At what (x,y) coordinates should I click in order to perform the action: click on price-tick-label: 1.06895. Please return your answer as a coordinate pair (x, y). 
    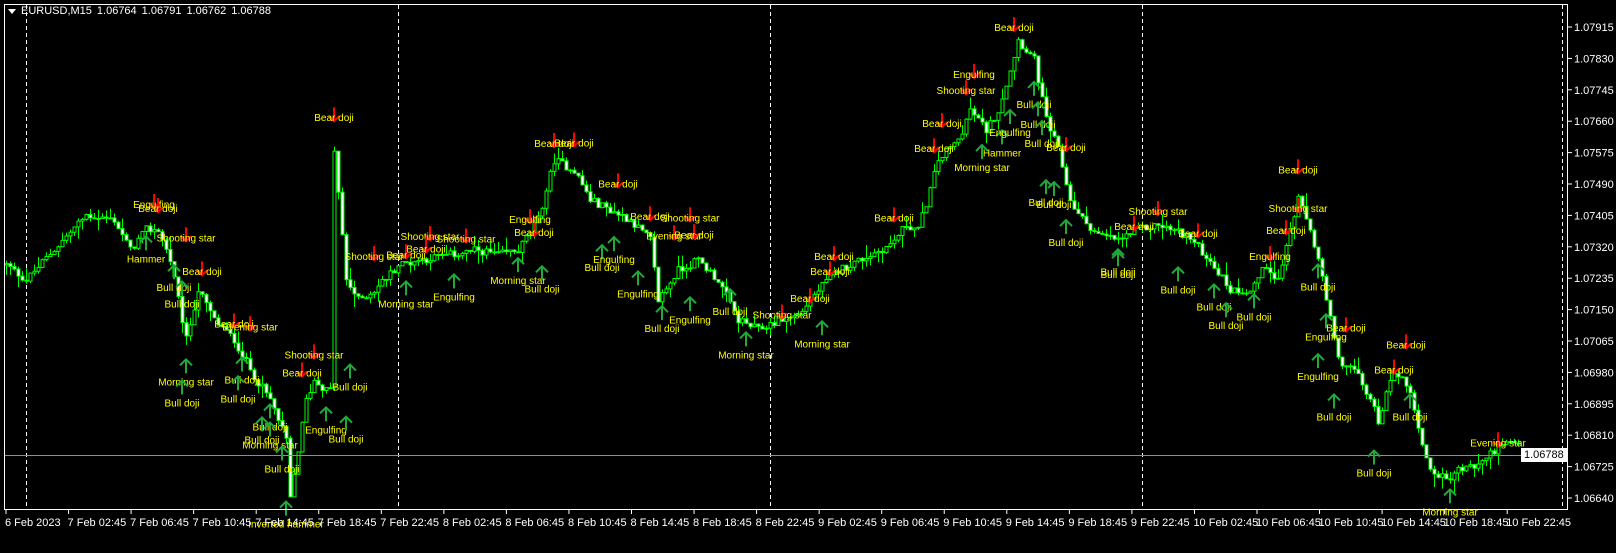
    Looking at the image, I should click on (1594, 405).